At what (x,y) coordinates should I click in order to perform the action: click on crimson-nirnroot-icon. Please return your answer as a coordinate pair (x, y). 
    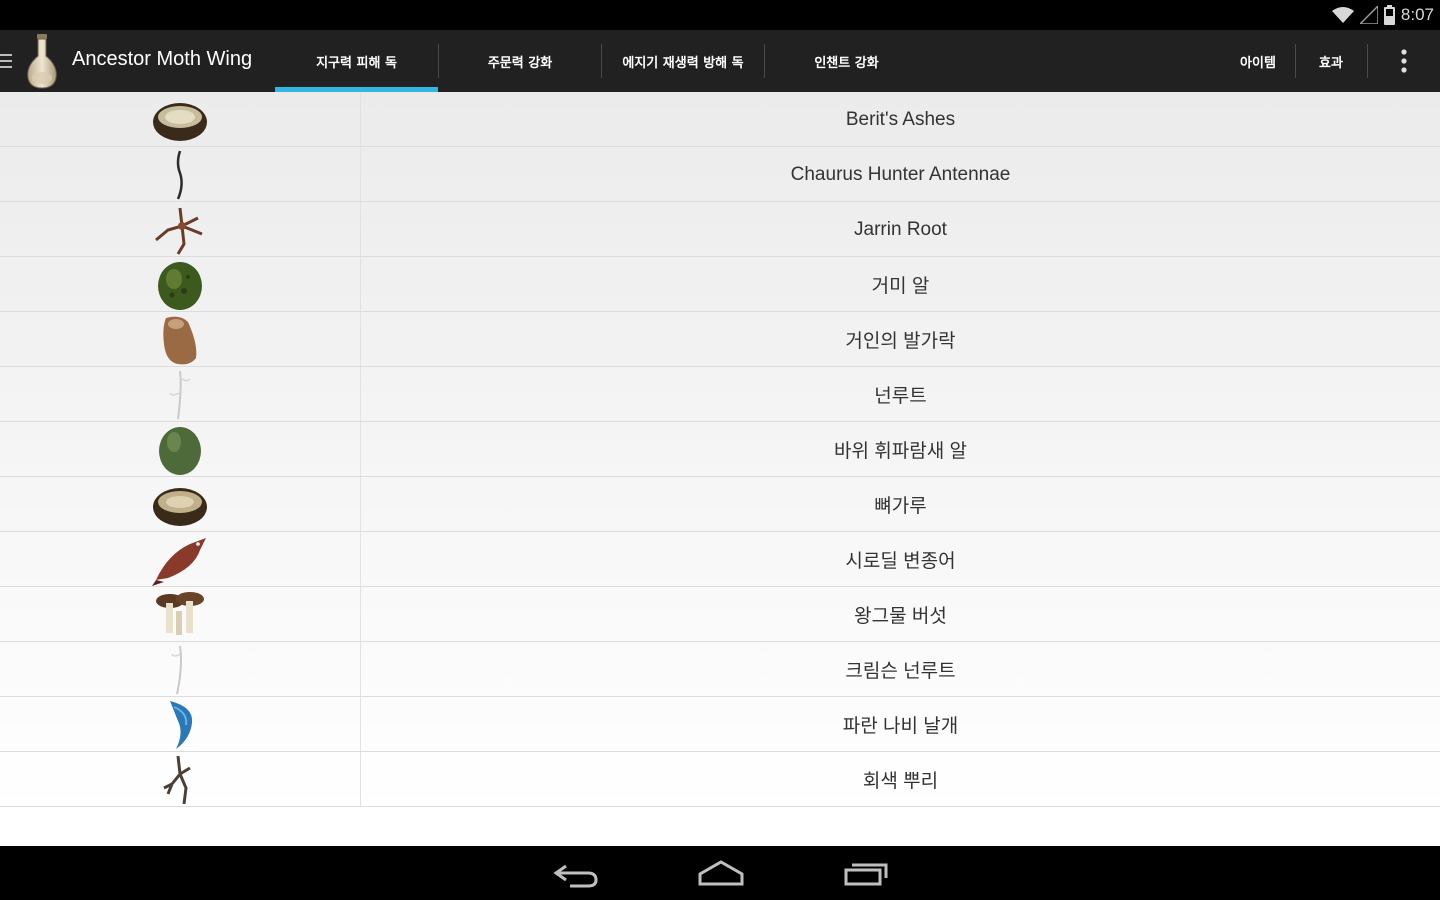
    Looking at the image, I should click on (176, 670).